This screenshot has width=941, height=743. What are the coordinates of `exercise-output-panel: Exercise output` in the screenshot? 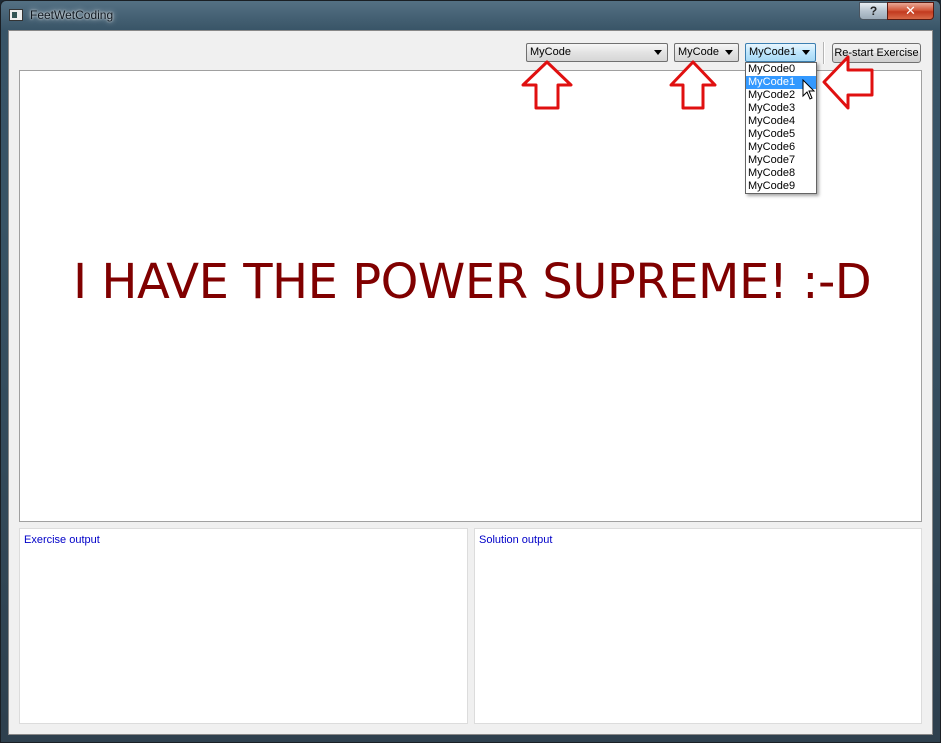 It's located at (243, 626).